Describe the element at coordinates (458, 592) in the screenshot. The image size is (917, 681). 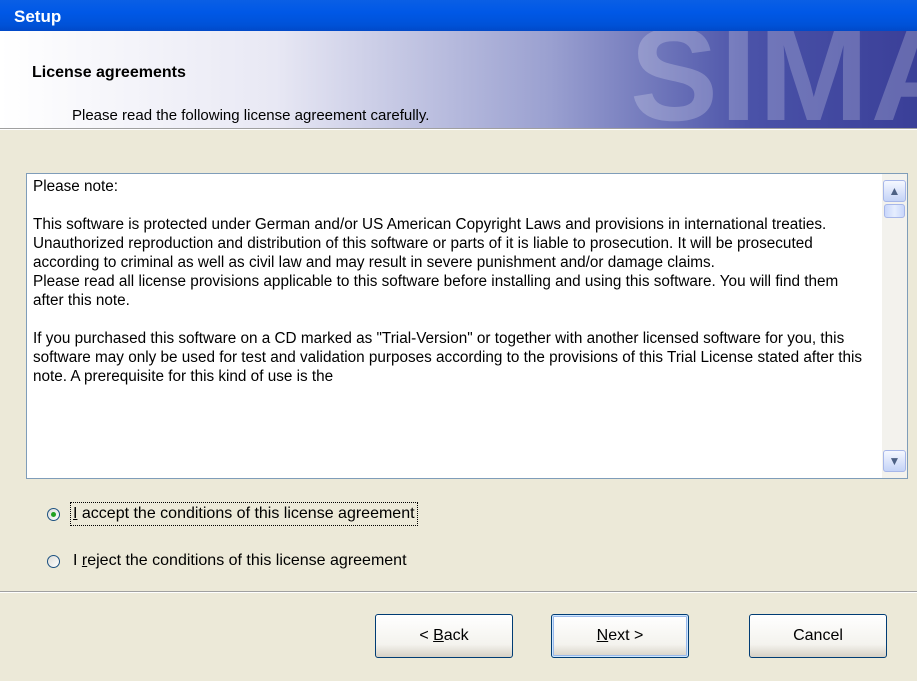
I see `footer-divider` at that location.